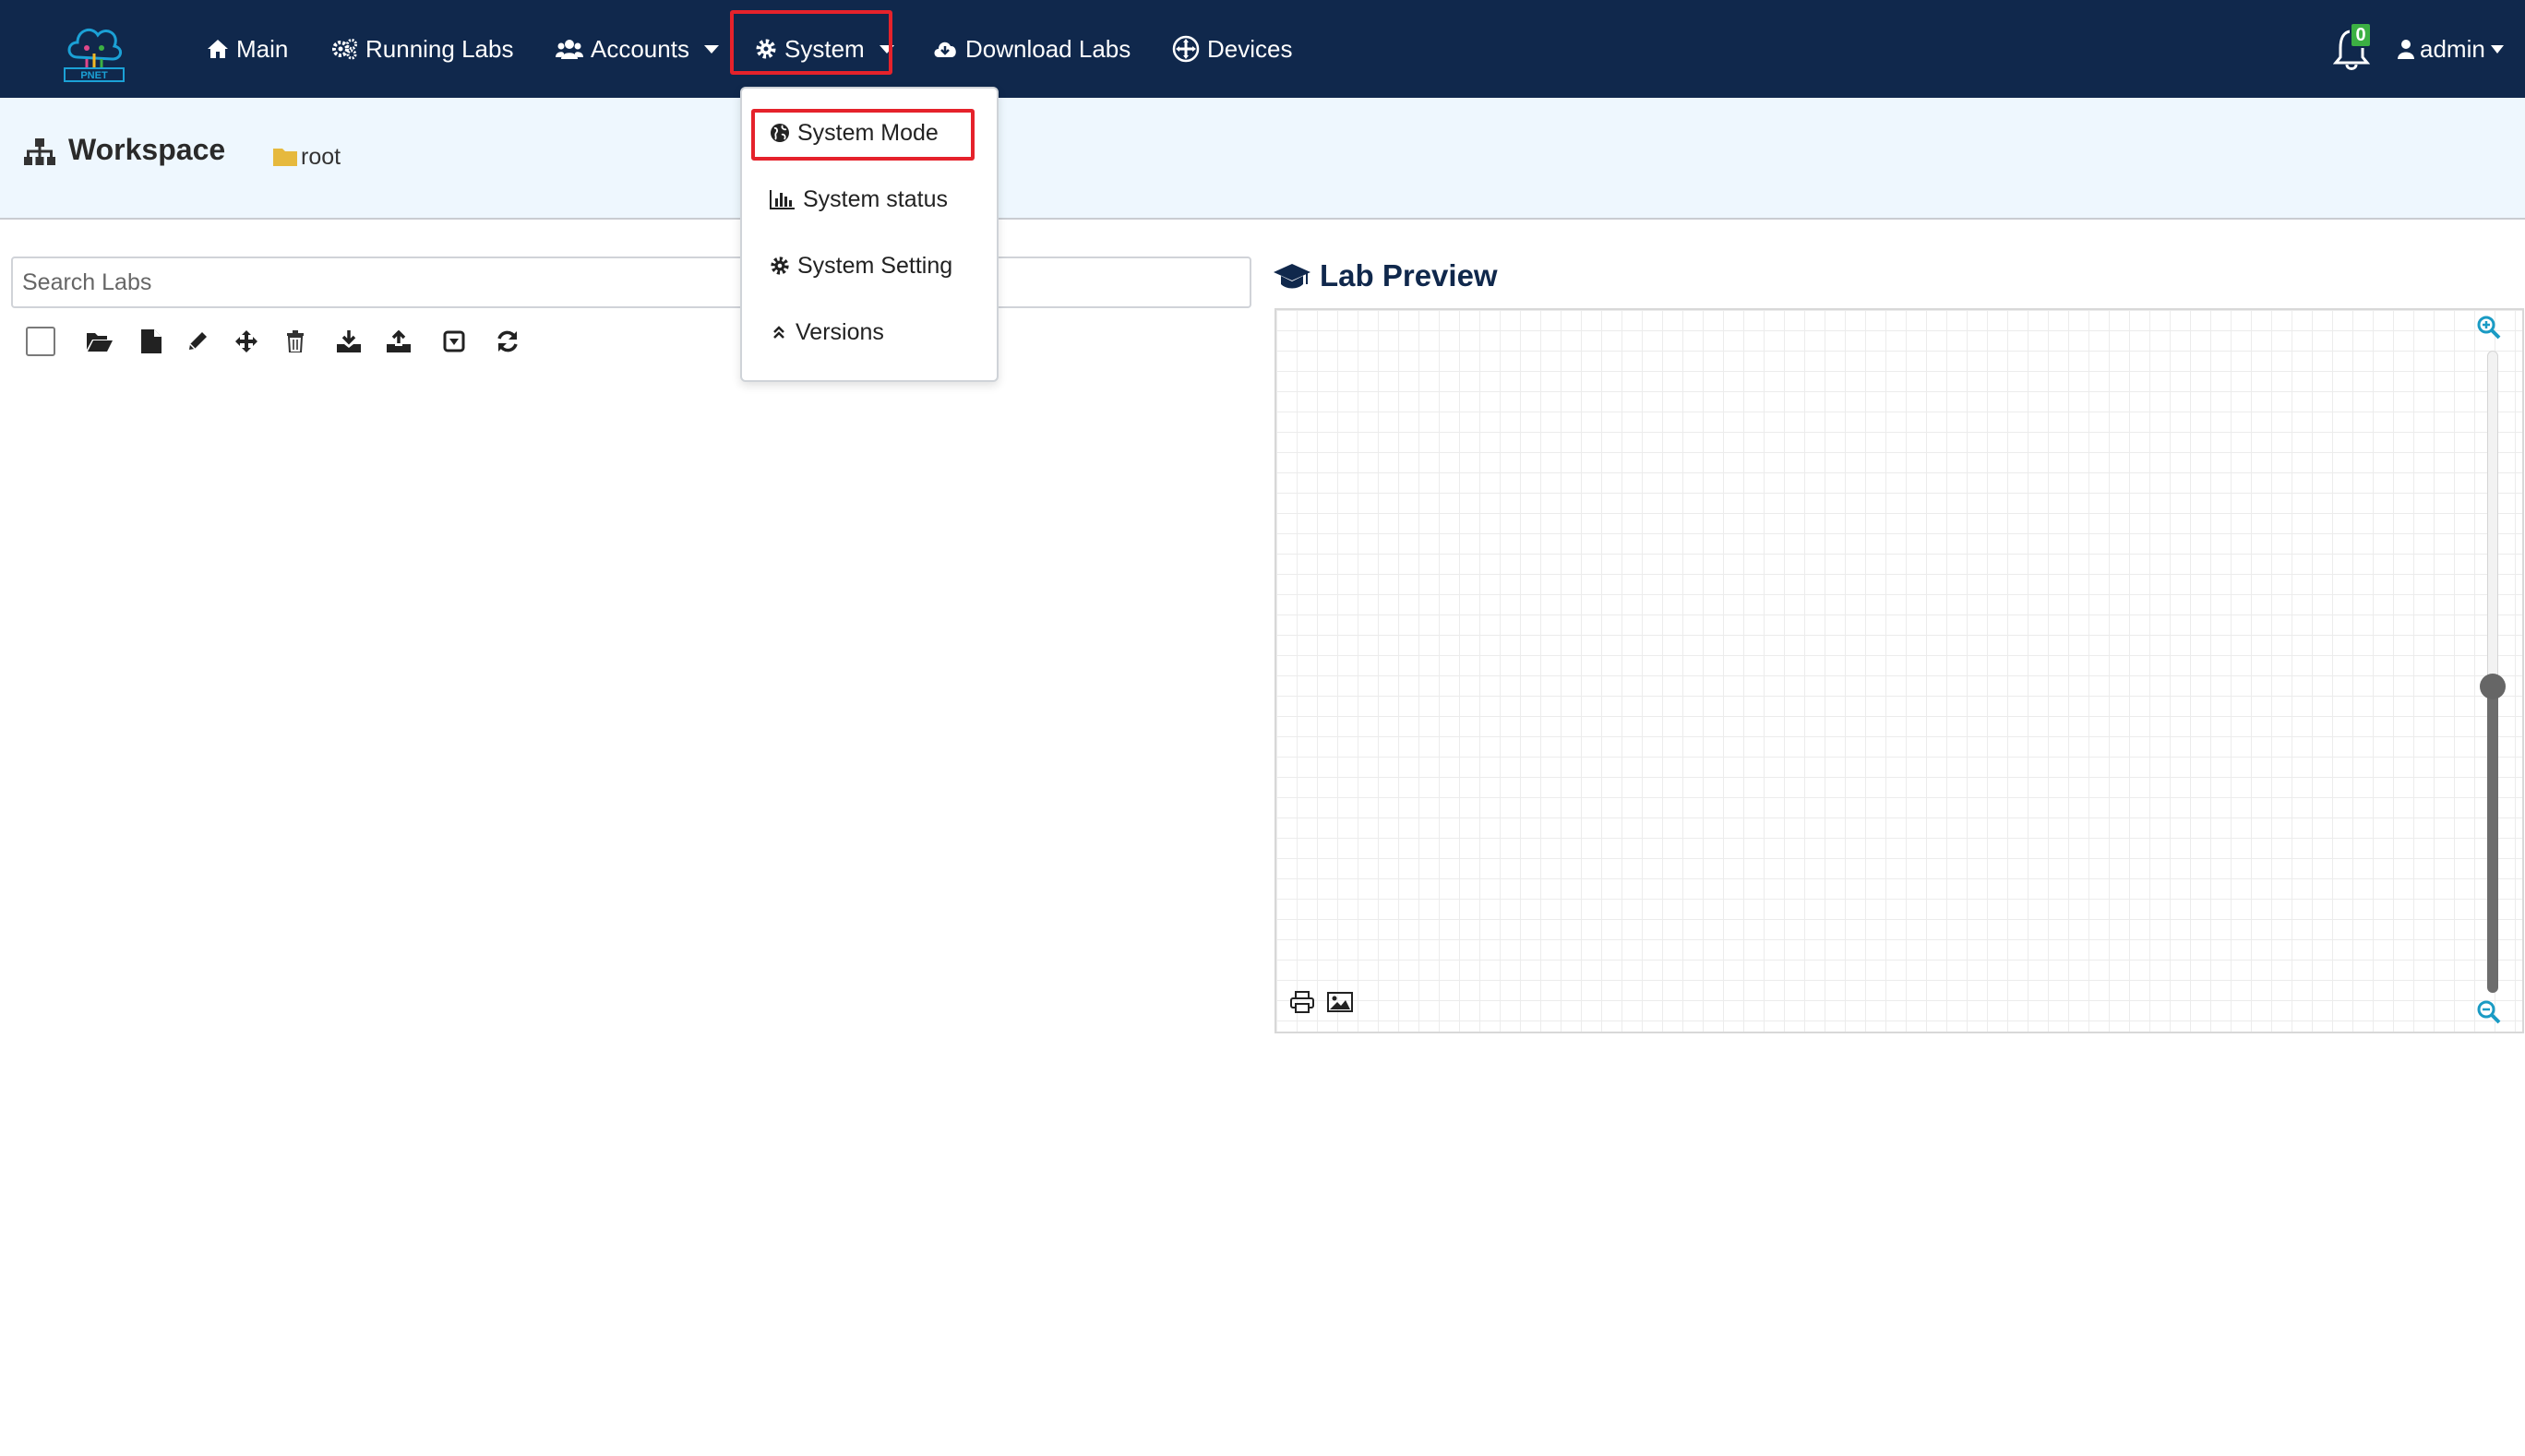  I want to click on pencil-icon, so click(198, 341).